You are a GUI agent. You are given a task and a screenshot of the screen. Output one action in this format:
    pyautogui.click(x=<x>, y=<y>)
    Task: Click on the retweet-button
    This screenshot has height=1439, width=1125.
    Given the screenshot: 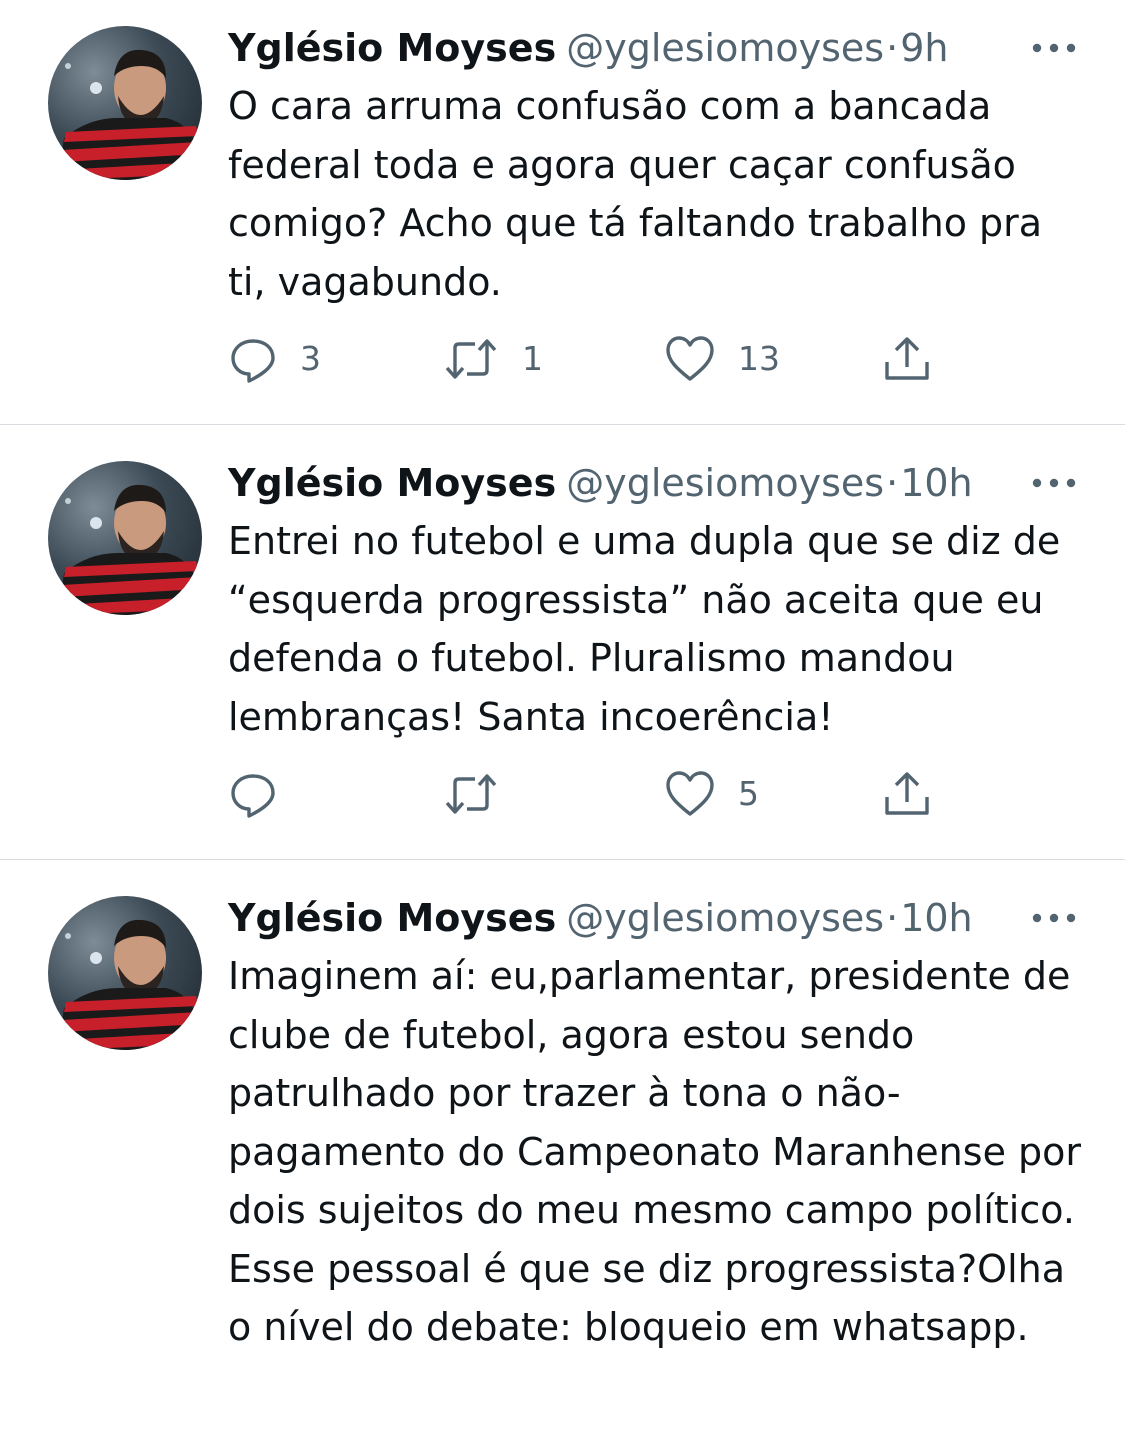 What is the action you would take?
    pyautogui.click(x=482, y=794)
    